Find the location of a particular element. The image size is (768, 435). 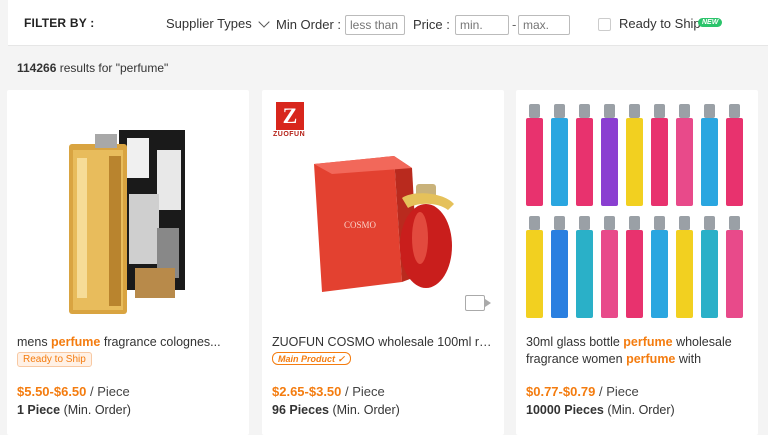

moq-qty: 96 Pieces is located at coordinates (300, 410).